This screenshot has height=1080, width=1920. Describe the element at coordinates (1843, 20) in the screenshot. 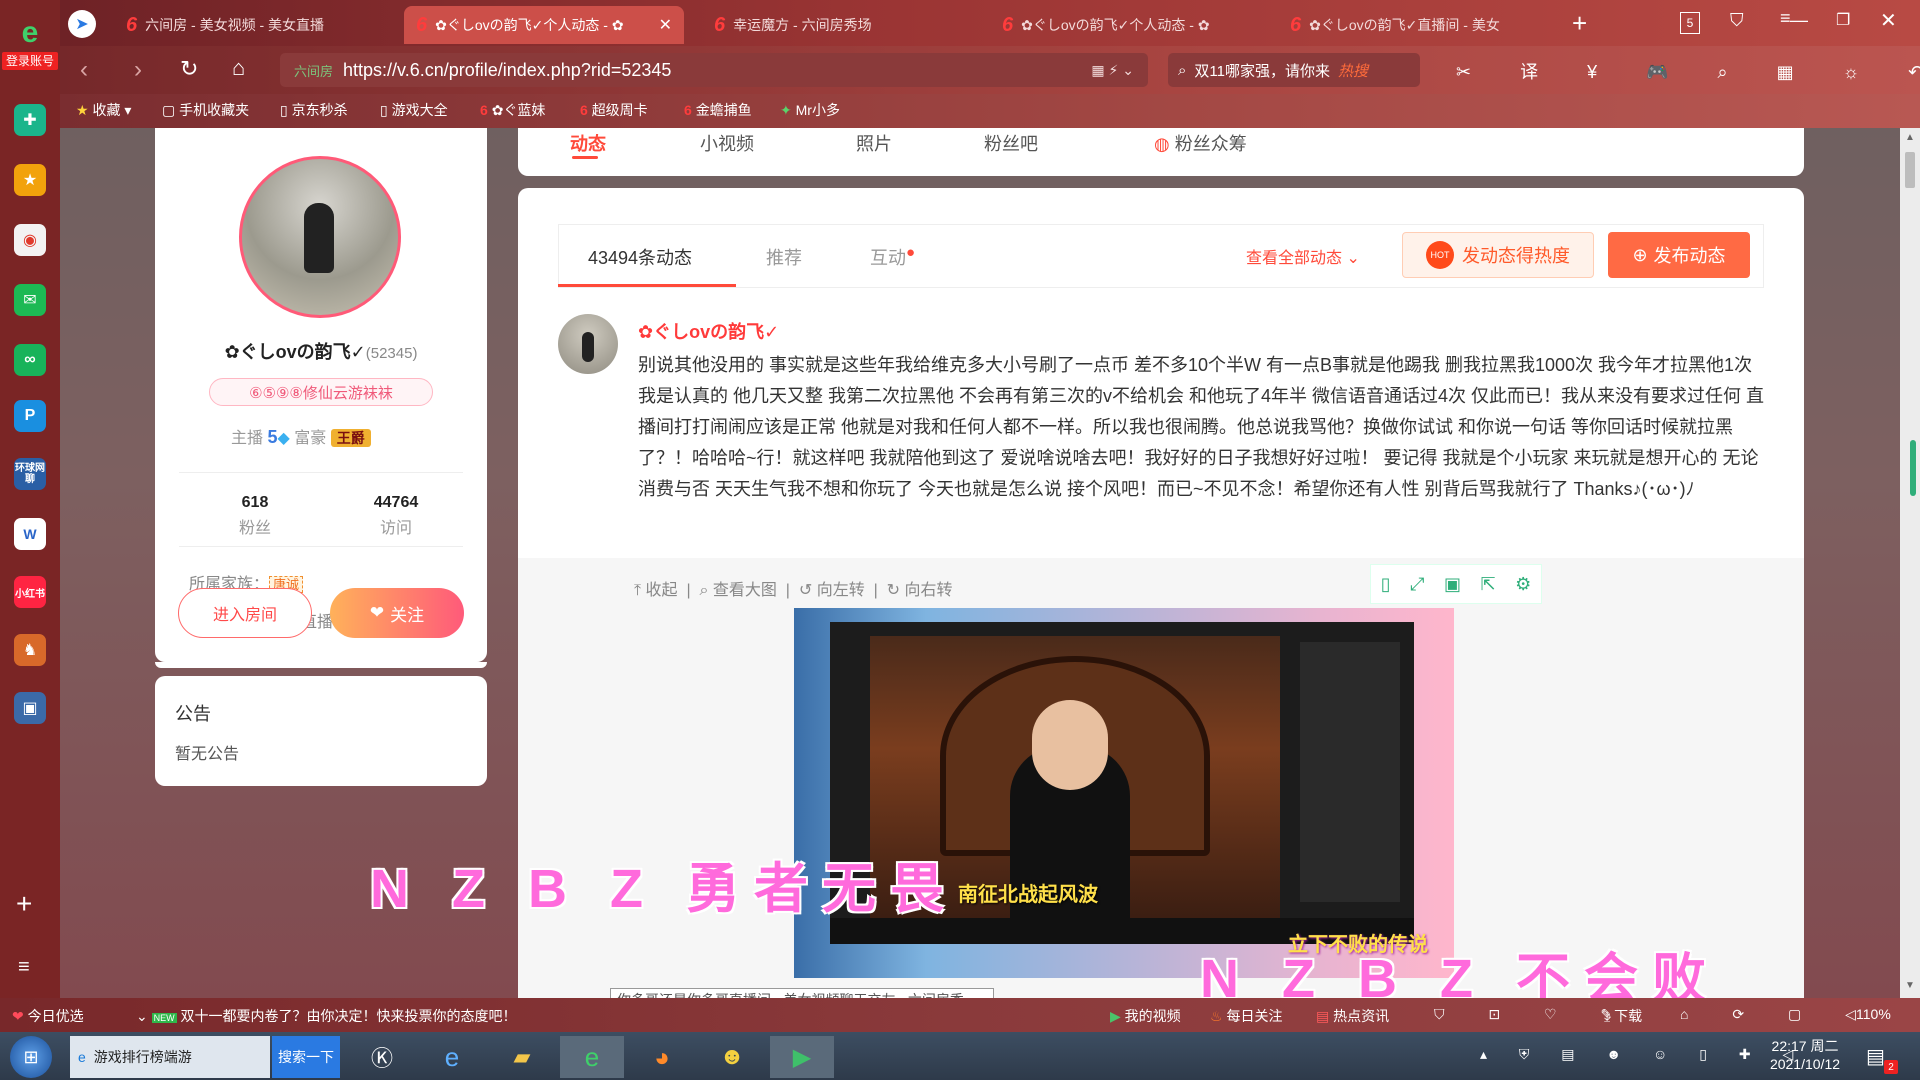

I see `restore-icon: ❐` at that location.